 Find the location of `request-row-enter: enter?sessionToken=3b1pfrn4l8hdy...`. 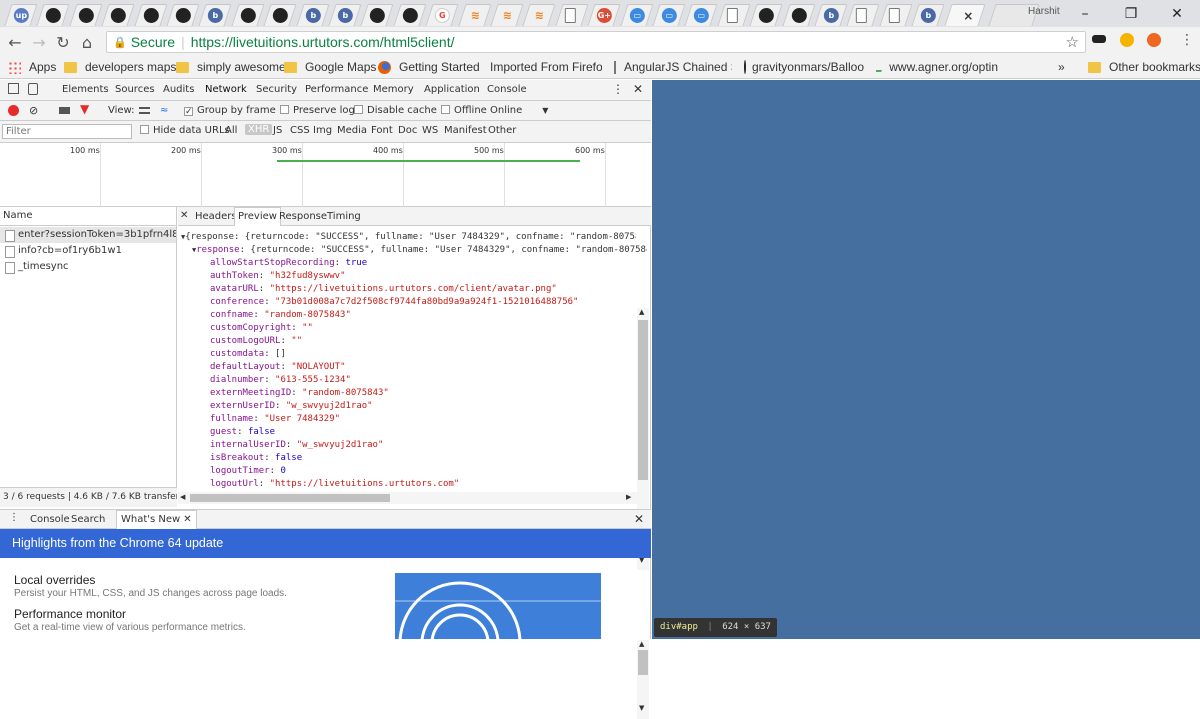

request-row-enter: enter?sessionToken=3b1pfrn4l8hdy... is located at coordinates (88, 235).